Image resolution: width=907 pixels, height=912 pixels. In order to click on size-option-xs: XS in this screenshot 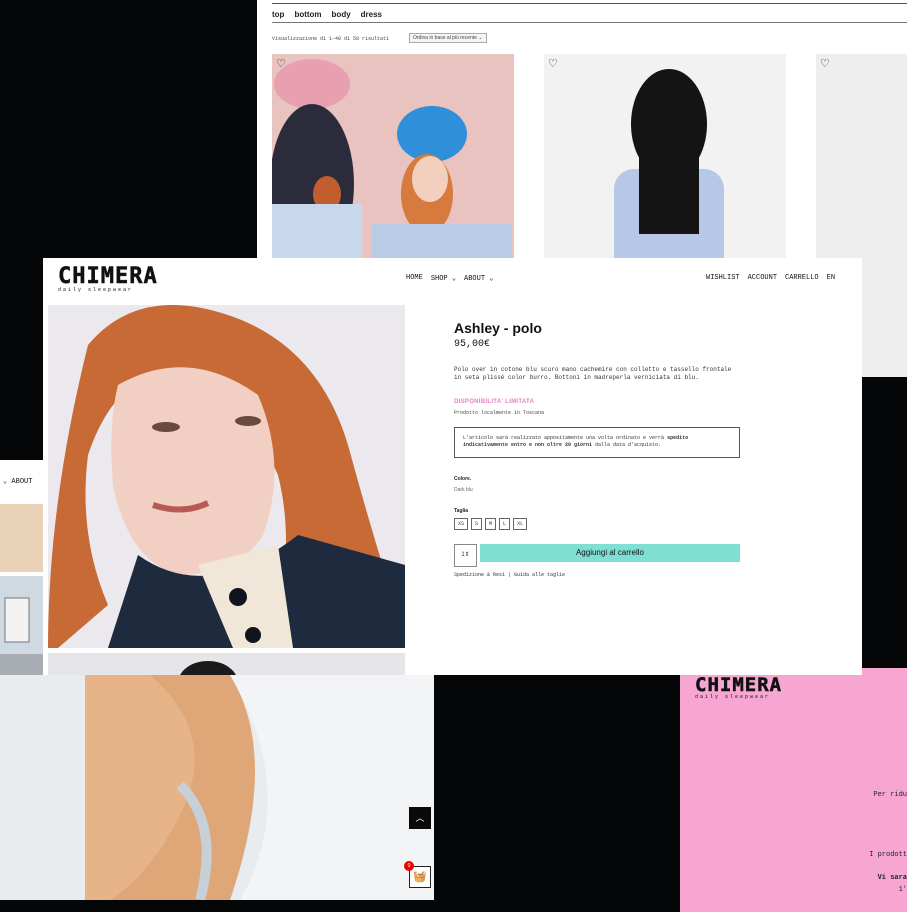, I will do `click(461, 524)`.